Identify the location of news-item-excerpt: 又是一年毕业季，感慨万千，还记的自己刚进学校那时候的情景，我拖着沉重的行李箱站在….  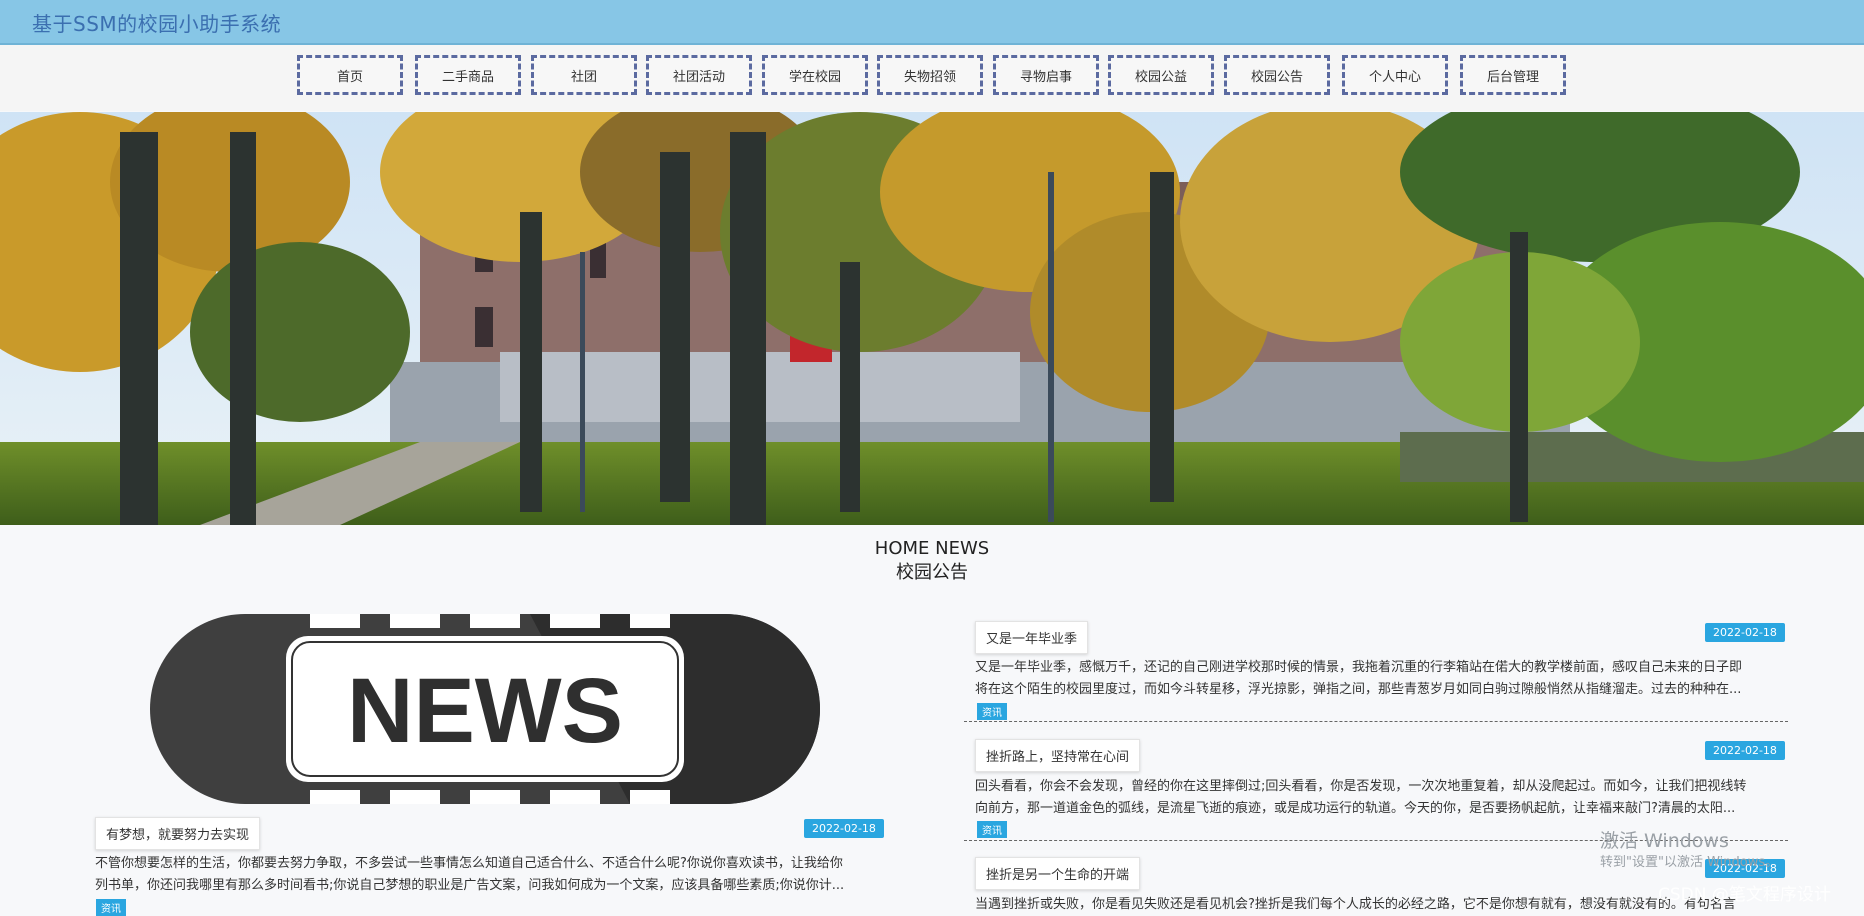
(1359, 667).